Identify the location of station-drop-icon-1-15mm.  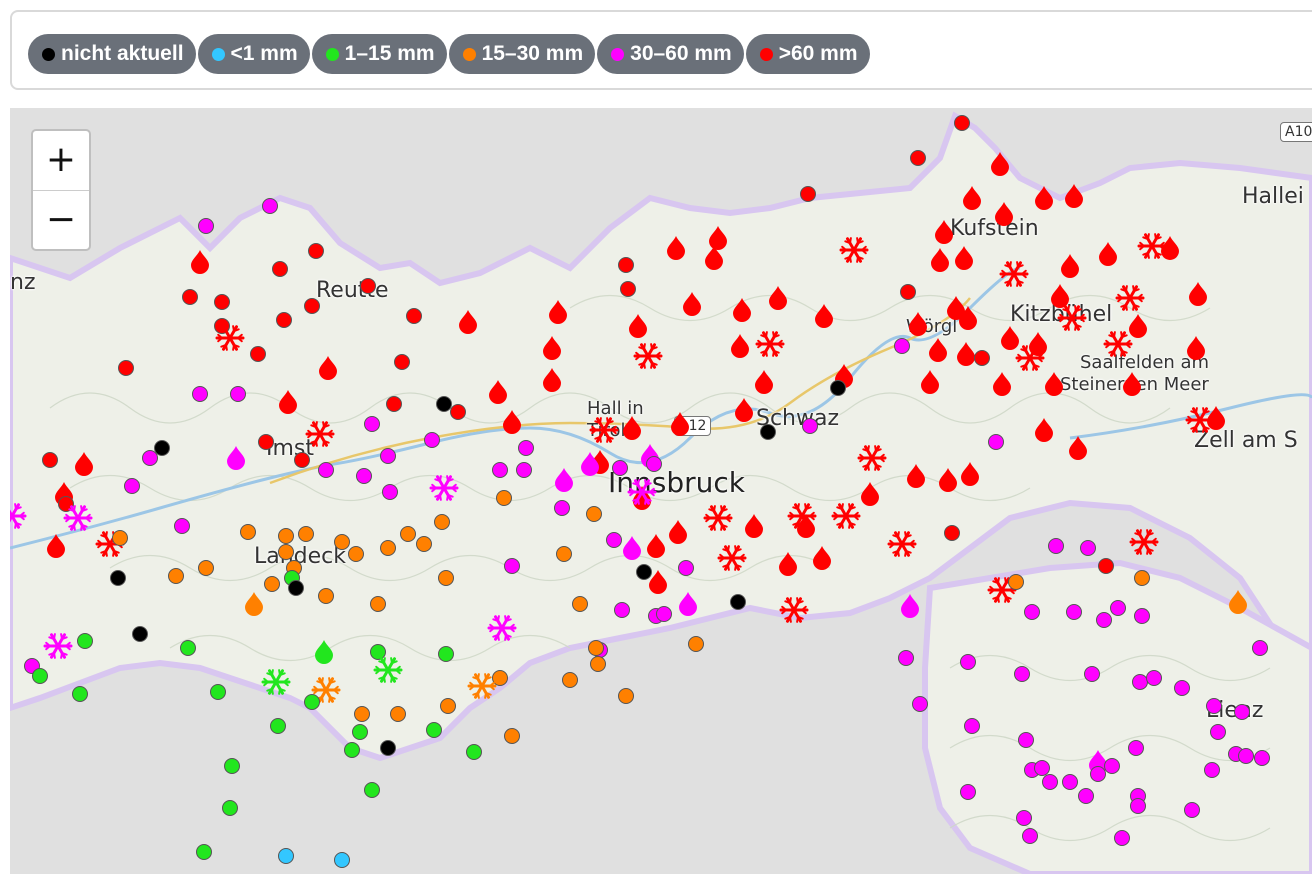
(324, 652).